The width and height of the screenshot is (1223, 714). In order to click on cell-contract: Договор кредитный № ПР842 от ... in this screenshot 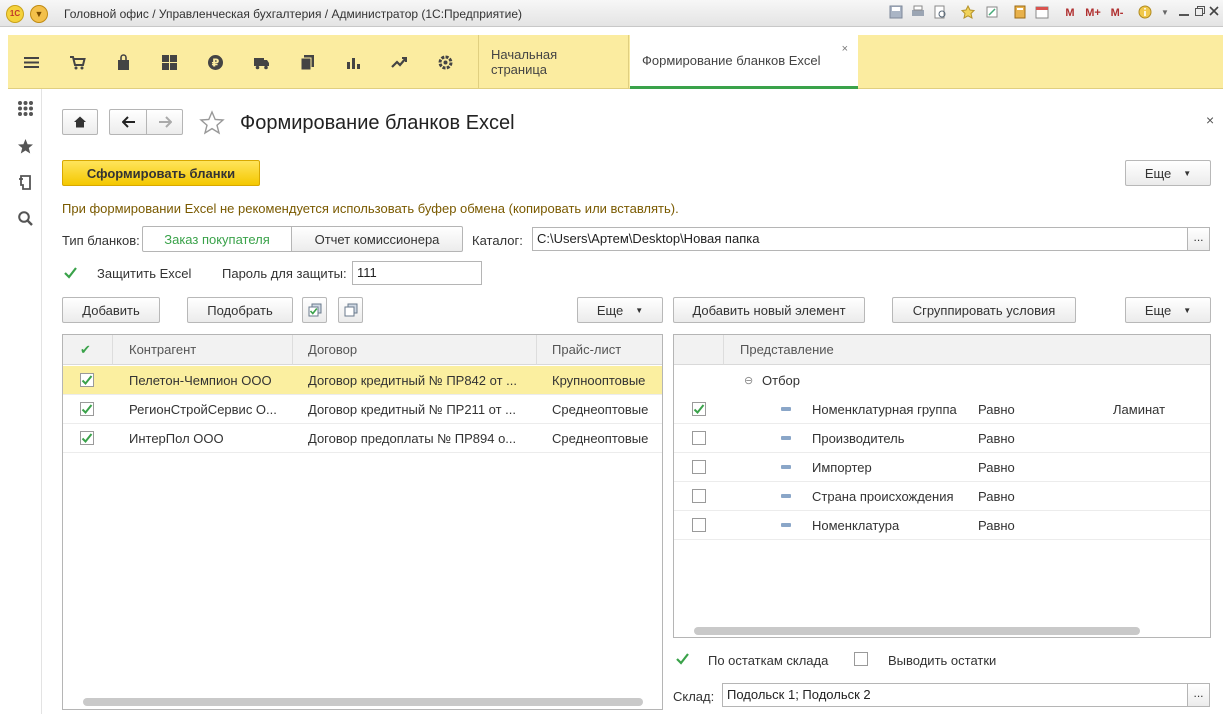, I will do `click(412, 380)`.